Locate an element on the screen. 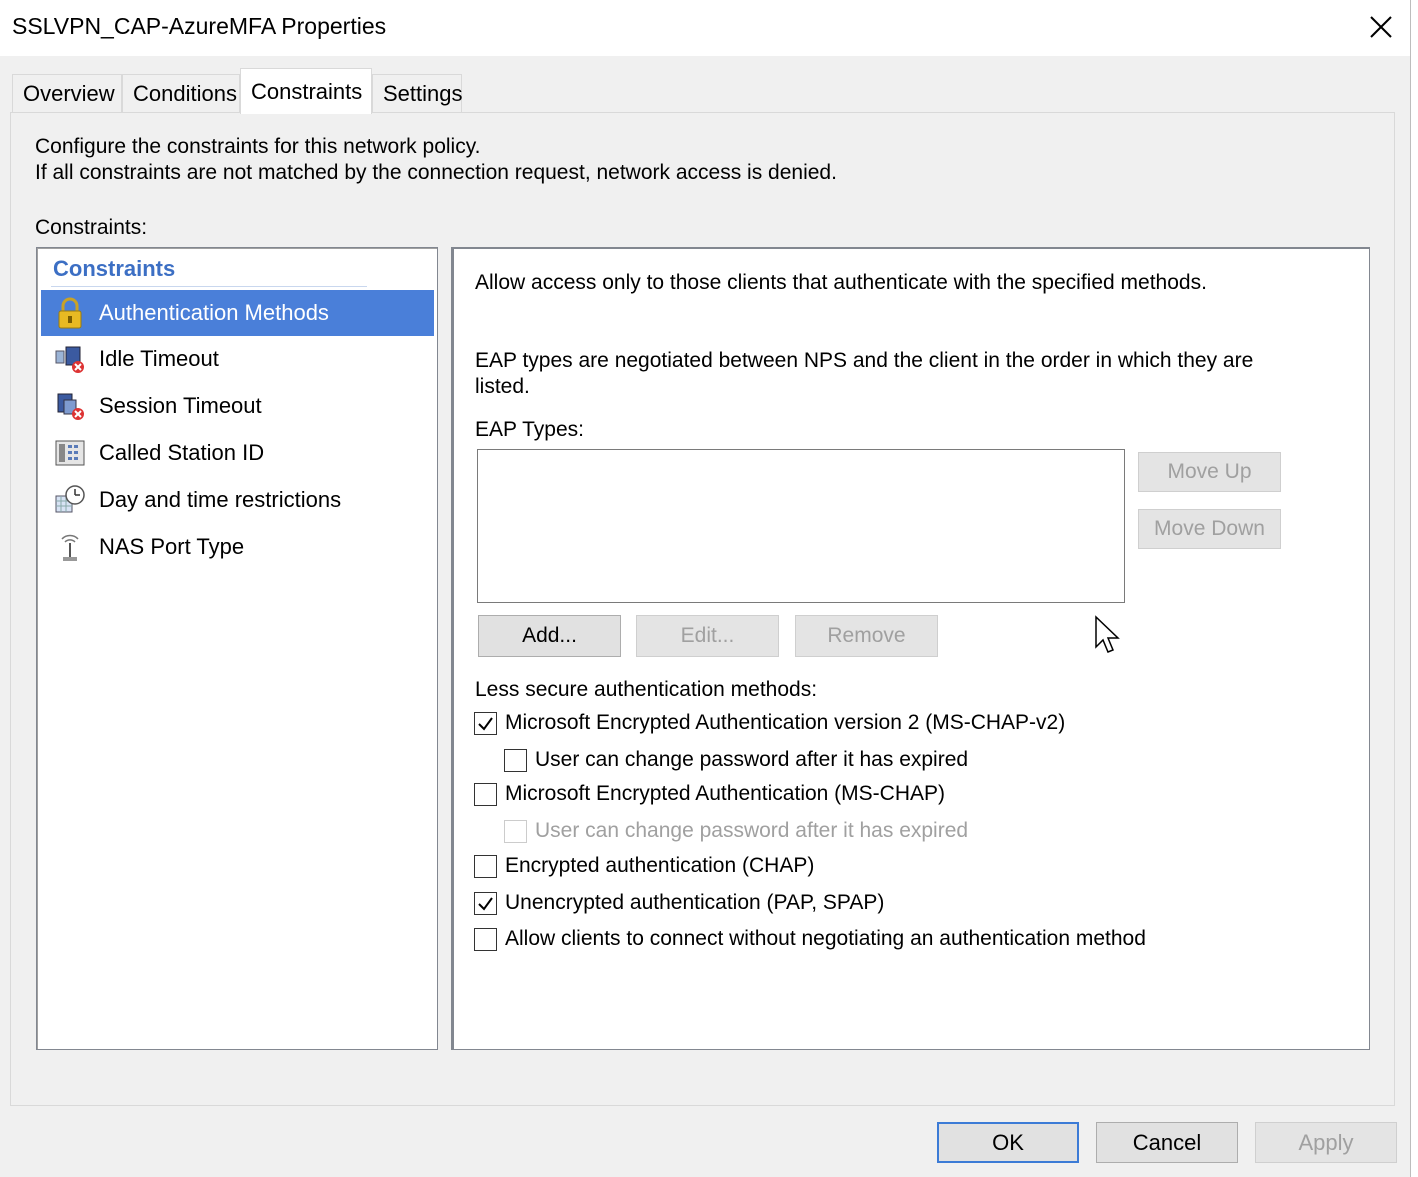 The height and width of the screenshot is (1177, 1418). tree-item-idle-timeout: Idle Timeout is located at coordinates (237, 359).